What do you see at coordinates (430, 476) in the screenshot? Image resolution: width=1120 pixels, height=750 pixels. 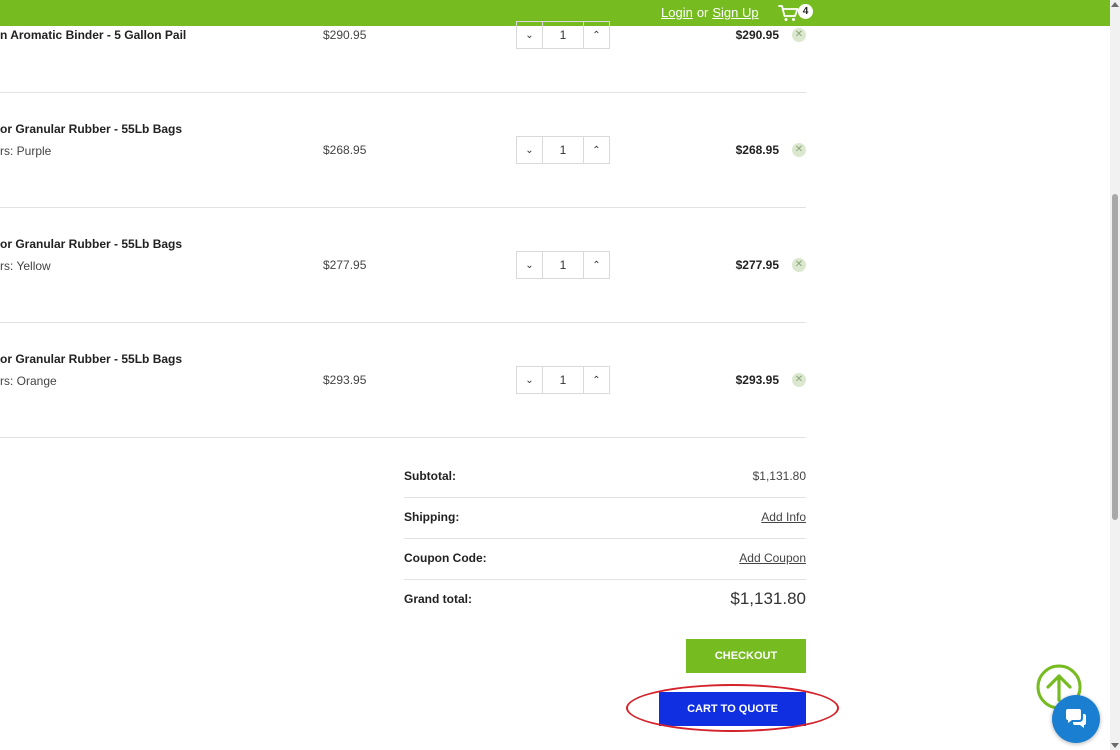 I see `subtotal-label: Subtotal:` at bounding box center [430, 476].